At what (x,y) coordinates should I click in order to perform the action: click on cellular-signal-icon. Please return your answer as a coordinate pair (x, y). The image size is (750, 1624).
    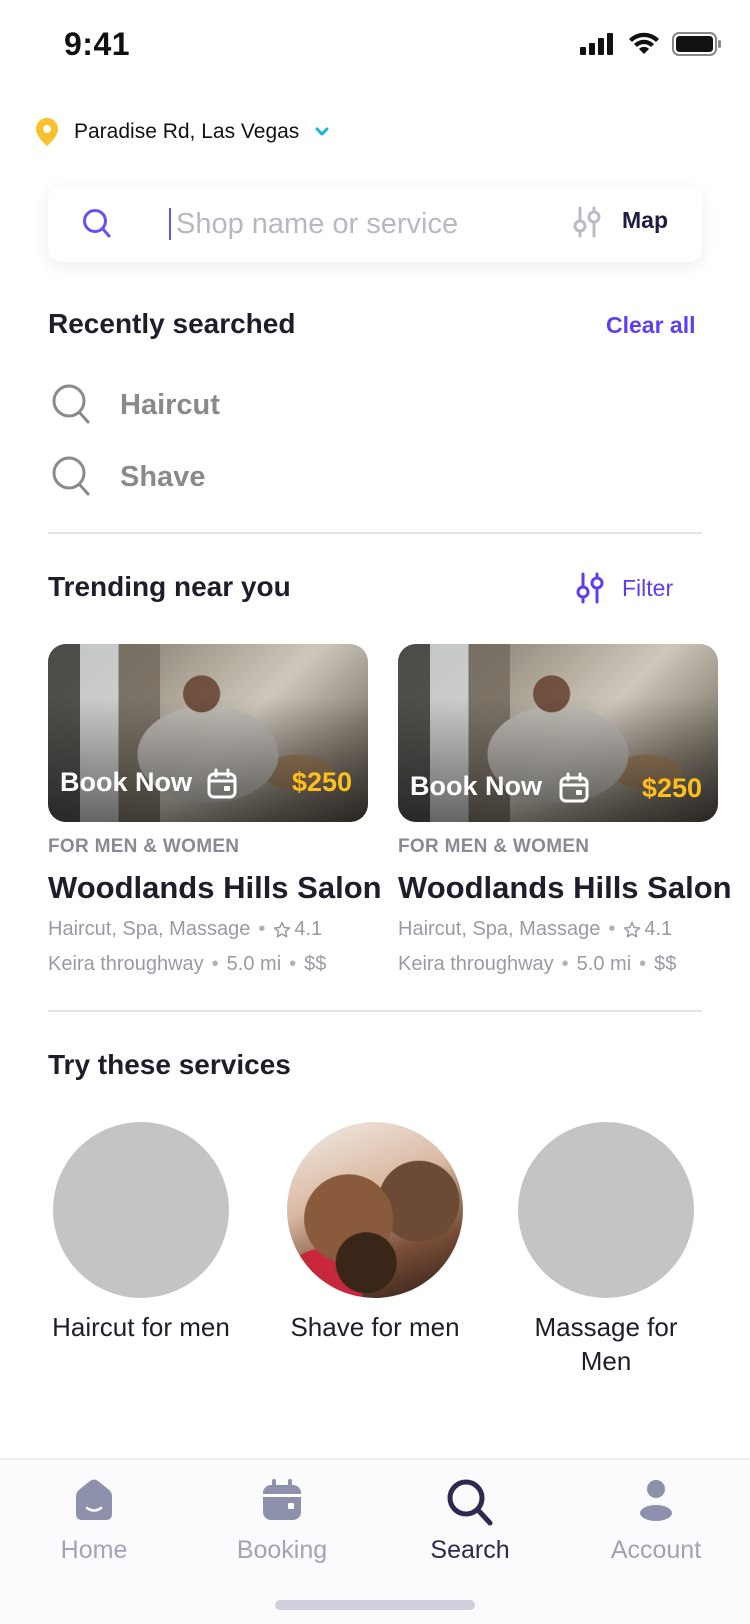
    Looking at the image, I should click on (596, 44).